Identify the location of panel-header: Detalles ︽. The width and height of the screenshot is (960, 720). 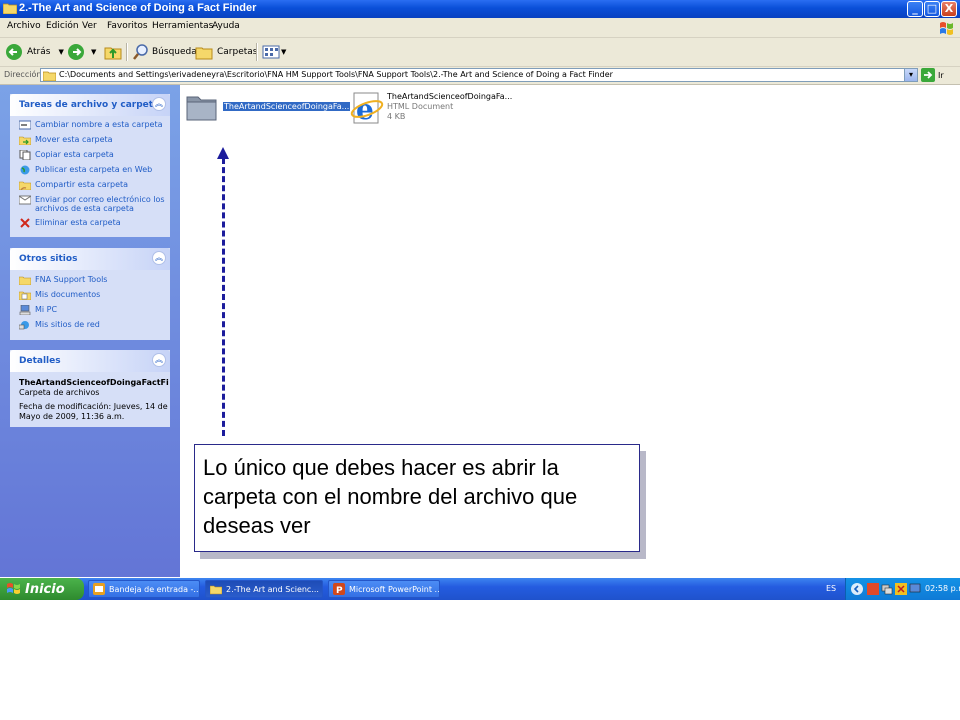
(90, 361).